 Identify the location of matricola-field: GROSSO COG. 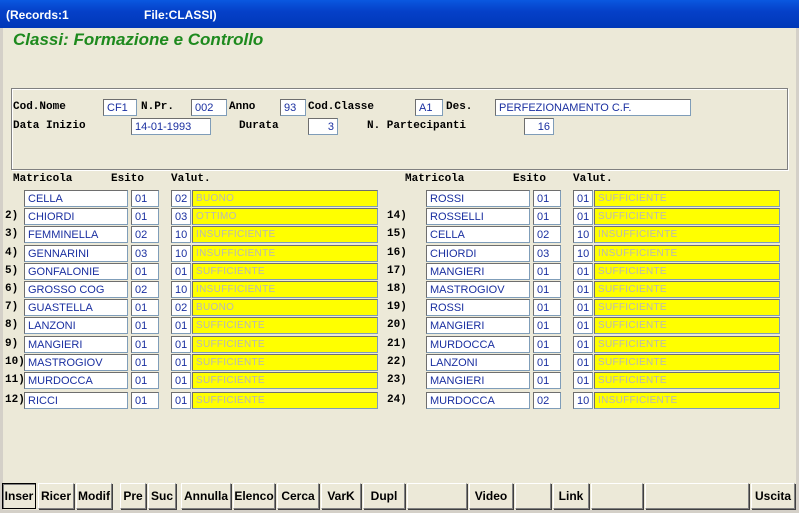
(76, 289).